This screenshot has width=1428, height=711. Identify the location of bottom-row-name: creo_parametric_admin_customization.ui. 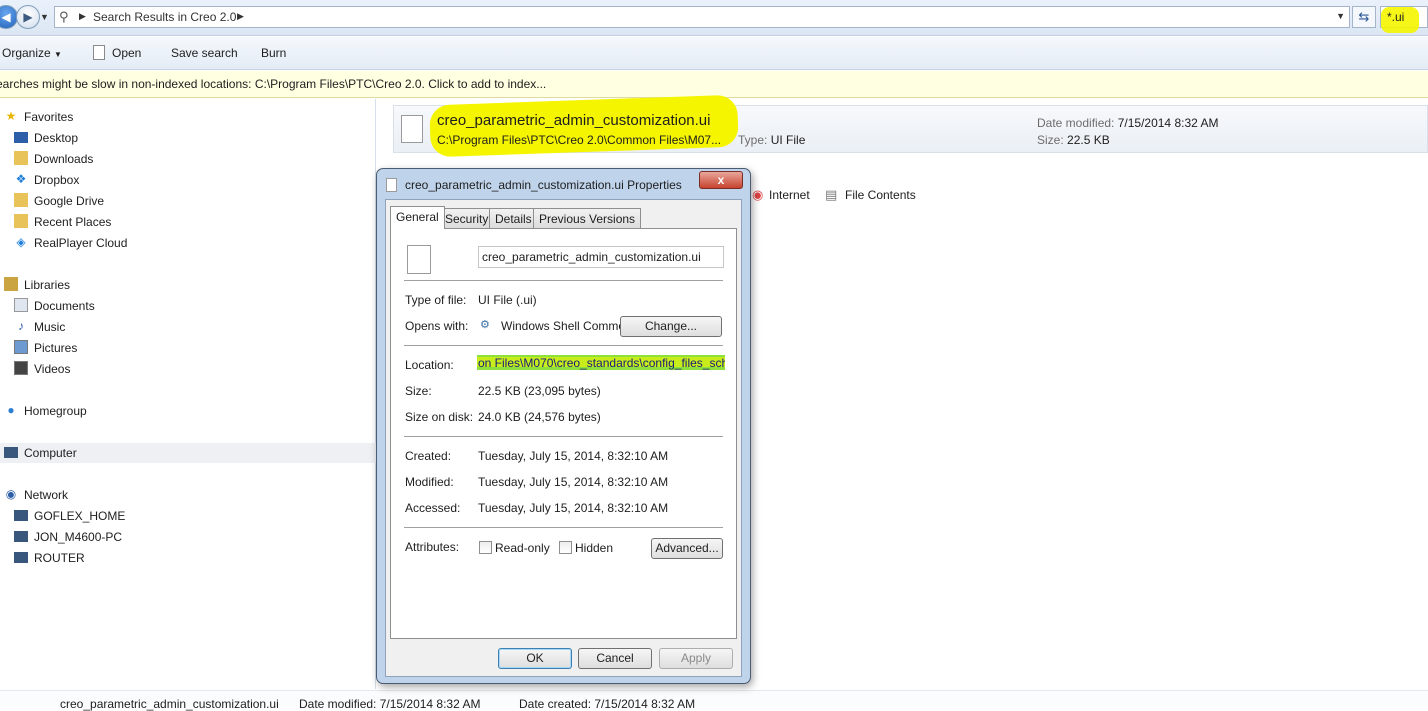
(169, 704).